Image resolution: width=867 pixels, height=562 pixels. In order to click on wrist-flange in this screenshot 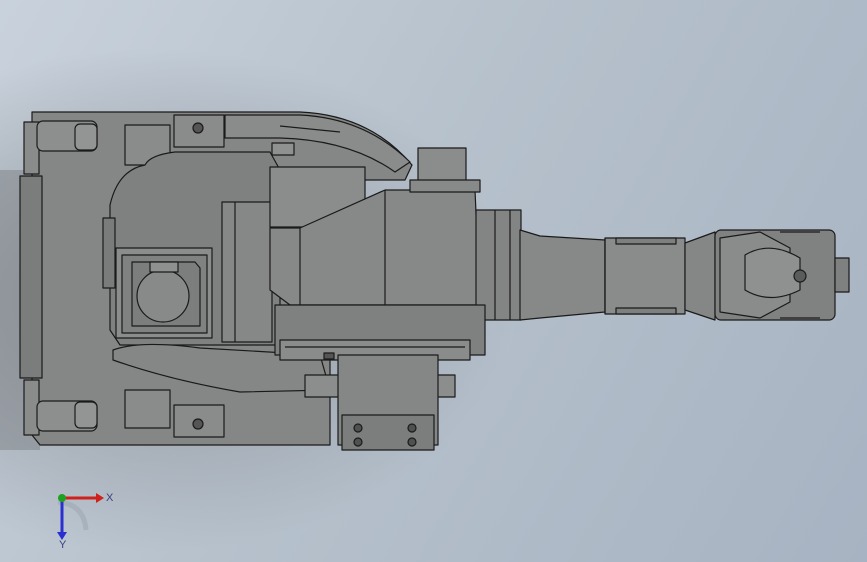, I will do `click(782, 275)`.